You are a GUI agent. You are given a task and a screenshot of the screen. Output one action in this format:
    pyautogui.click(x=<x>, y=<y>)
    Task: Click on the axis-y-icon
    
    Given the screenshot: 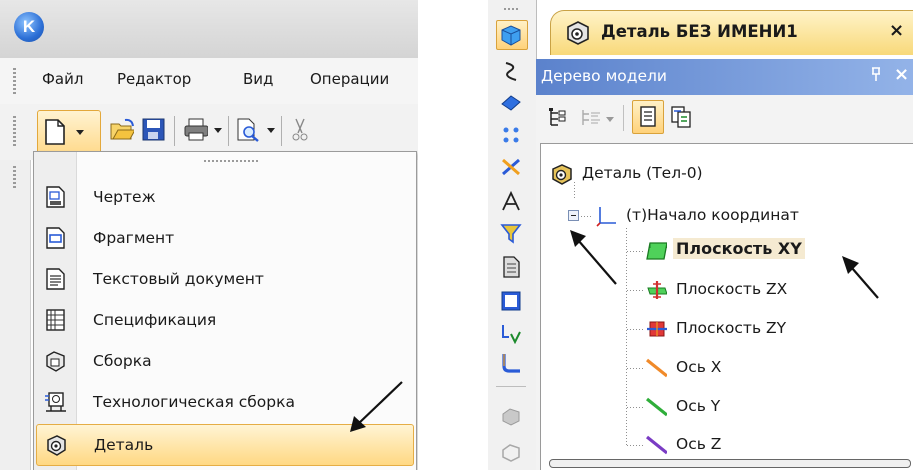 What is the action you would take?
    pyautogui.click(x=656, y=407)
    